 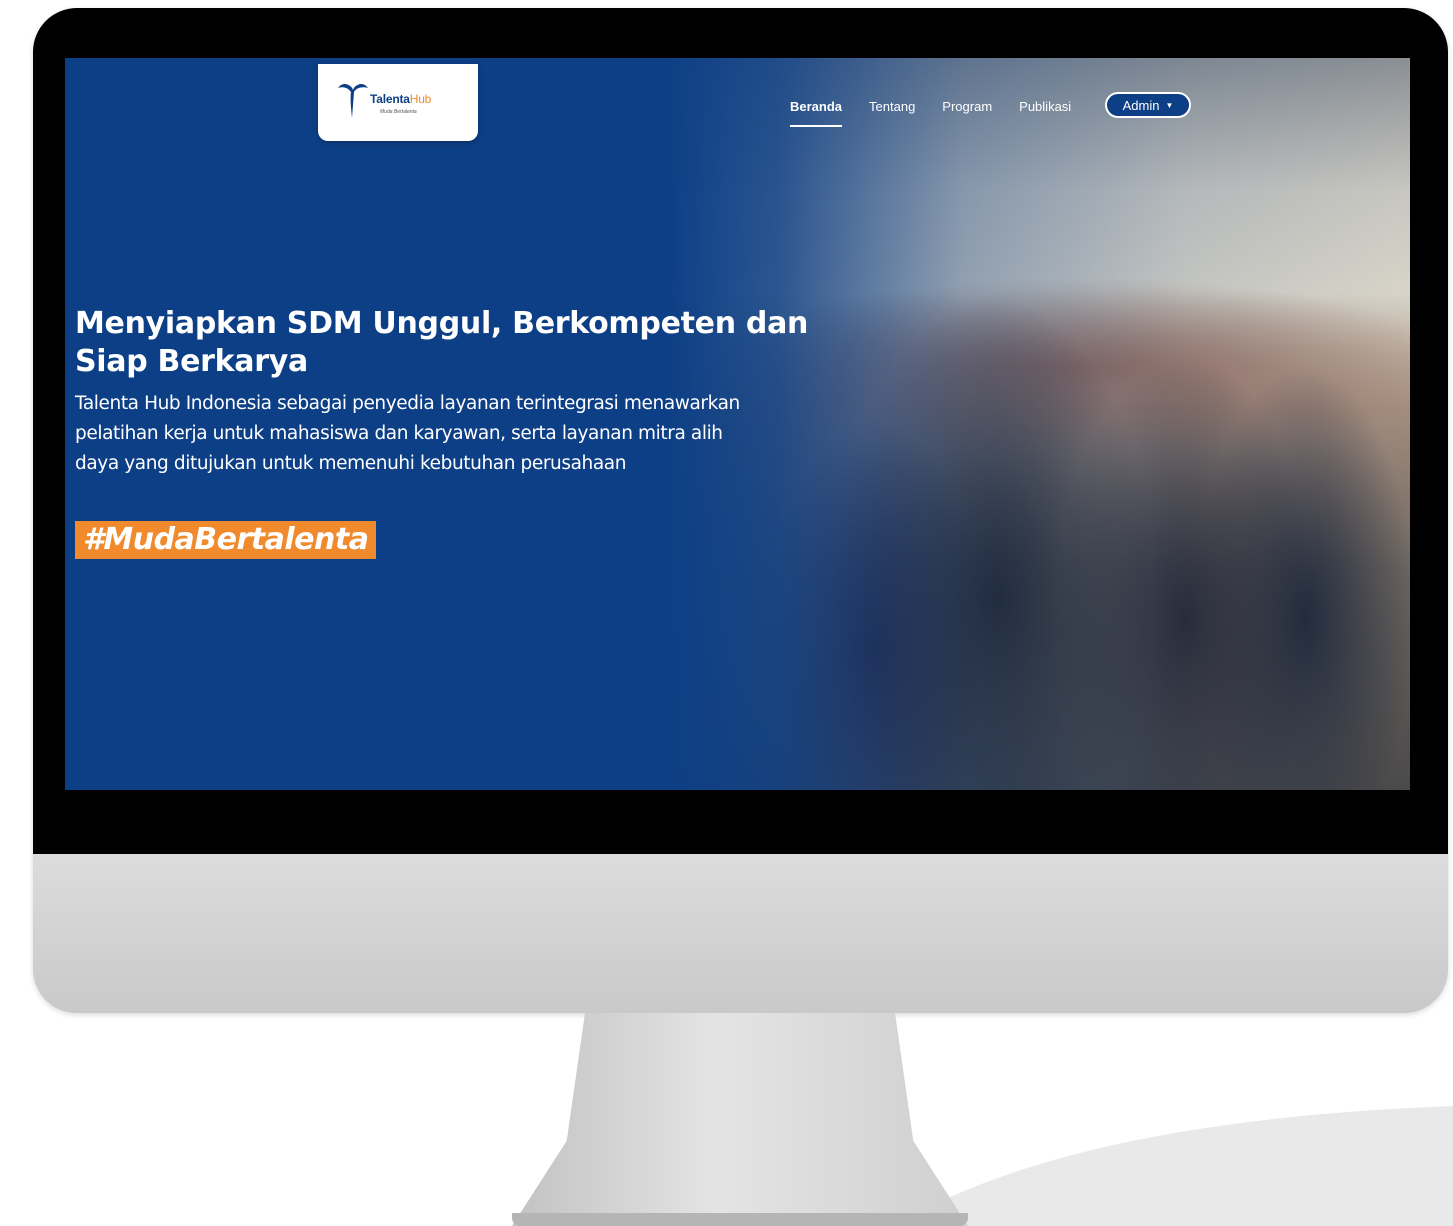 What do you see at coordinates (401, 99) in the screenshot?
I see `logo-wordmark: TalentaHub` at bounding box center [401, 99].